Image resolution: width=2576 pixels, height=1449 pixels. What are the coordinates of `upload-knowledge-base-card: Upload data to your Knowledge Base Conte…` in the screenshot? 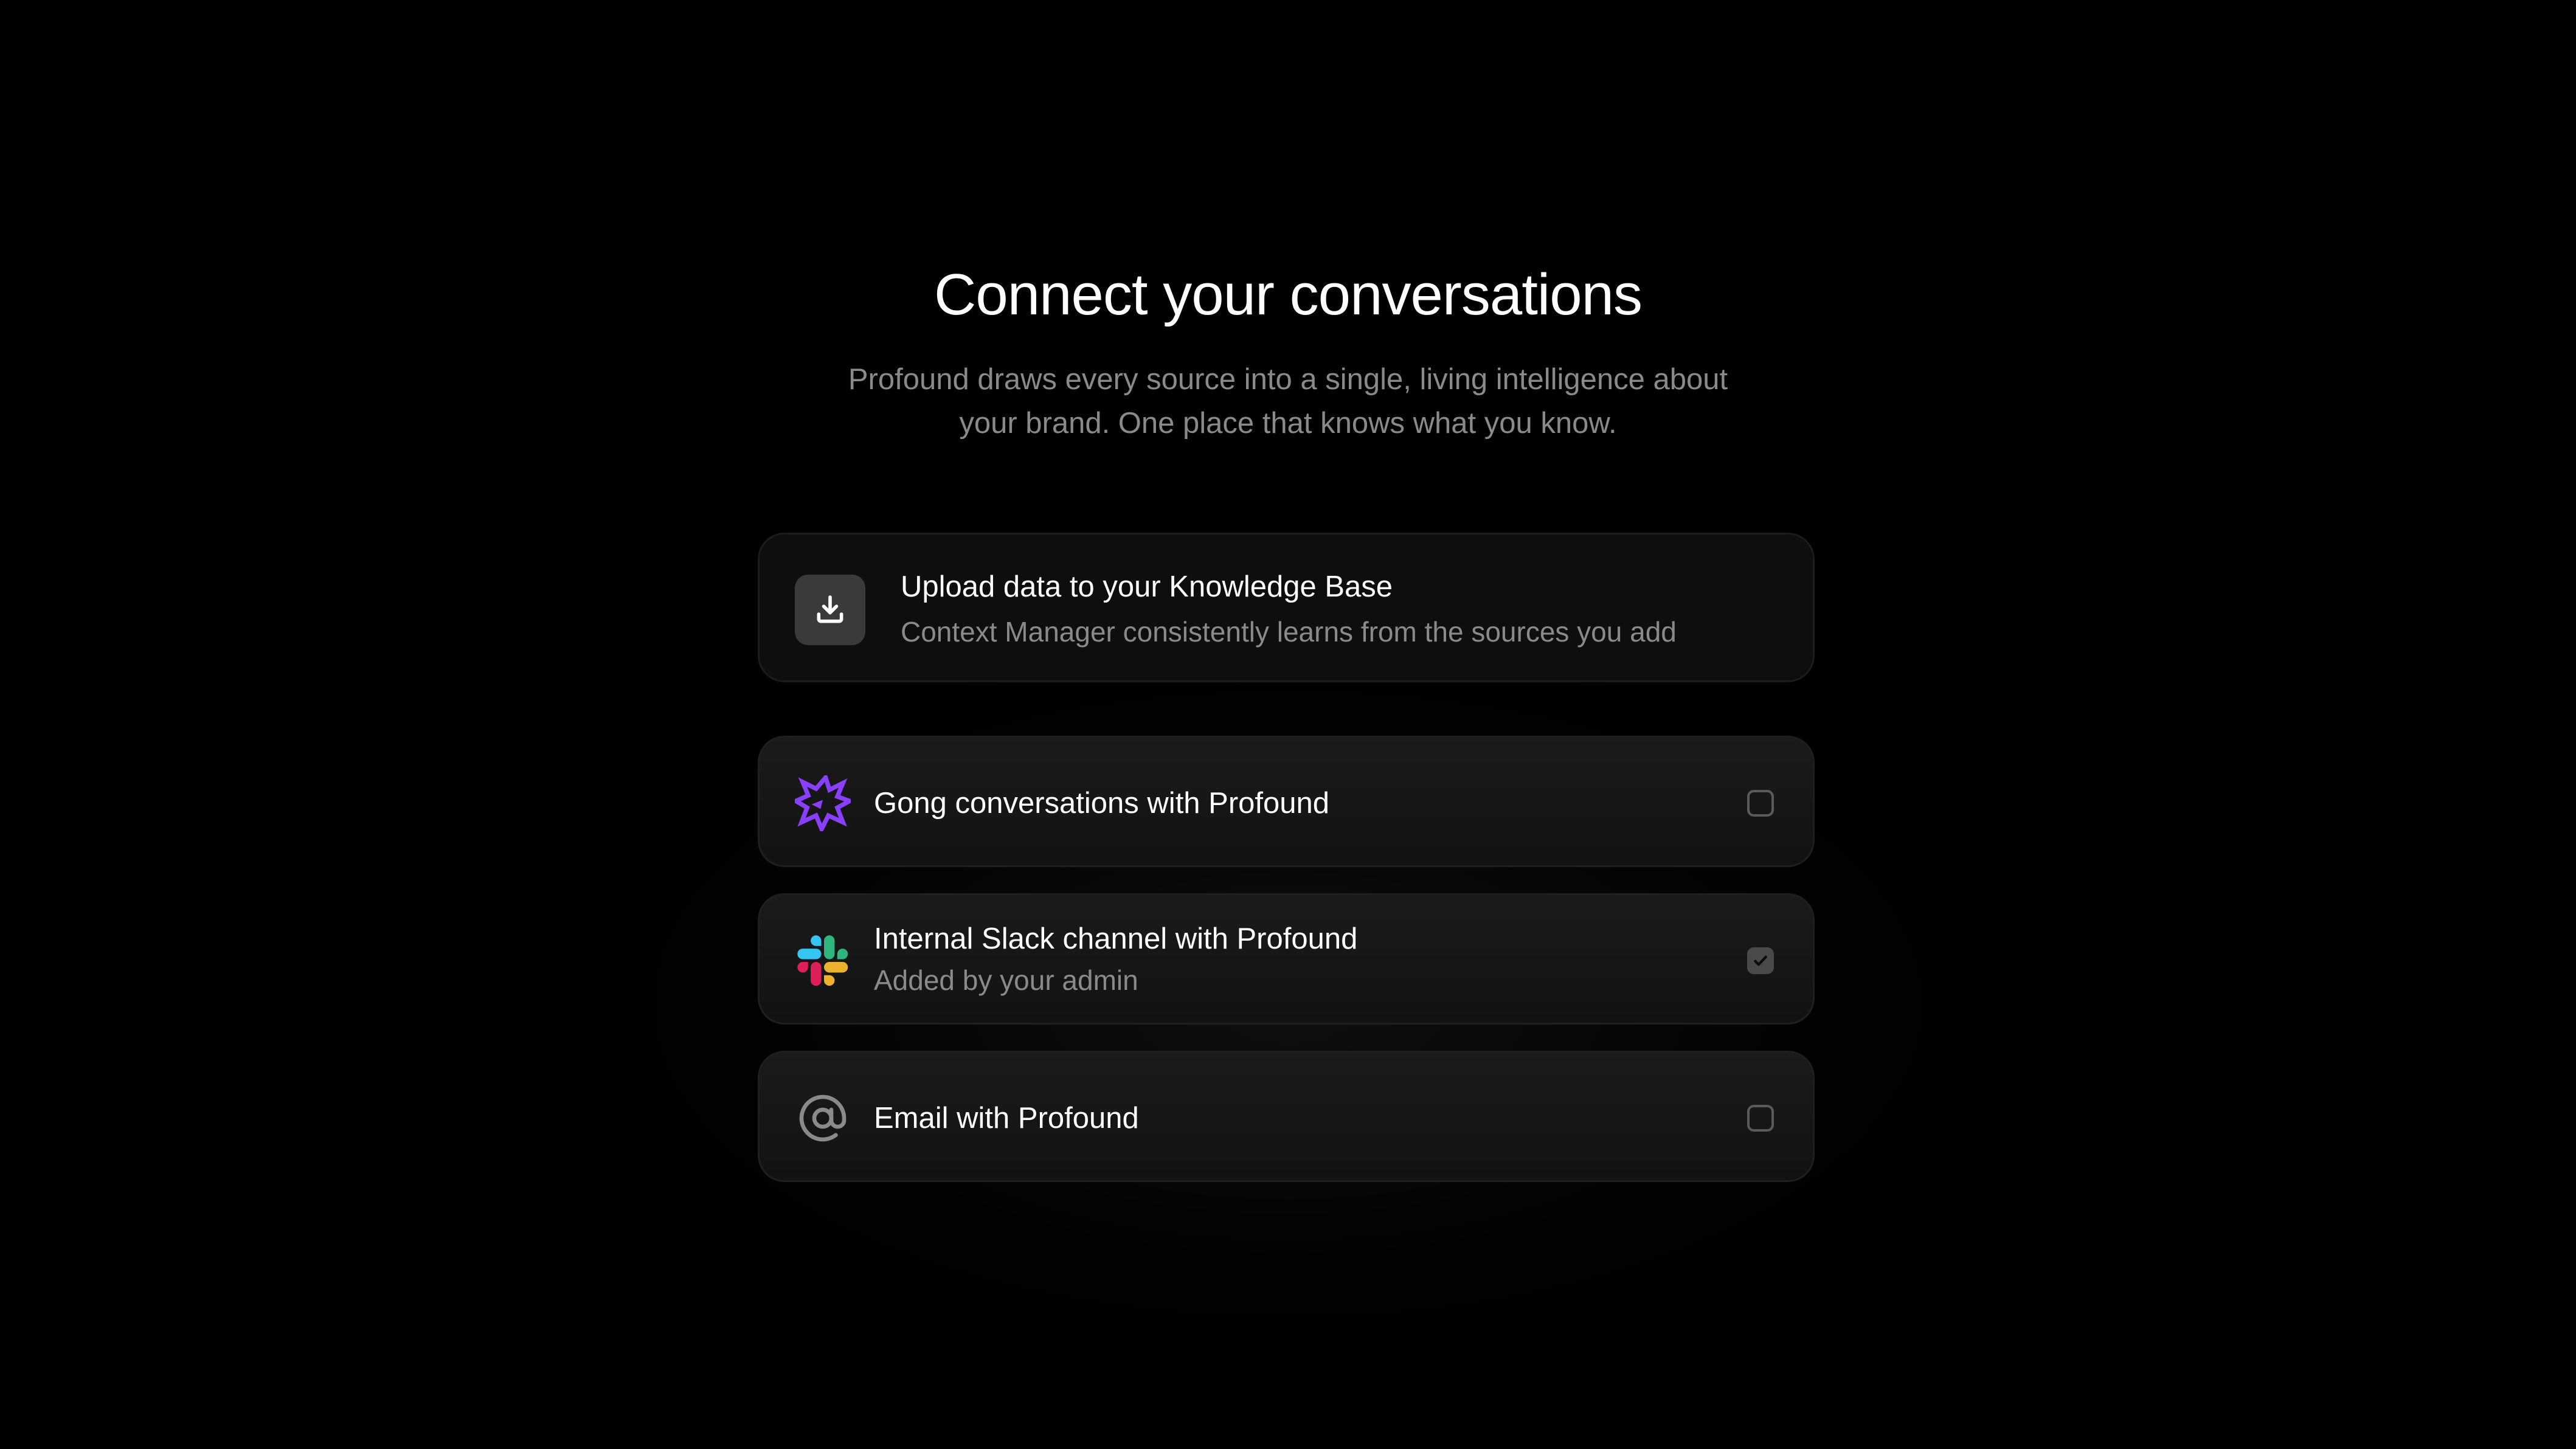 It's located at (1286, 607).